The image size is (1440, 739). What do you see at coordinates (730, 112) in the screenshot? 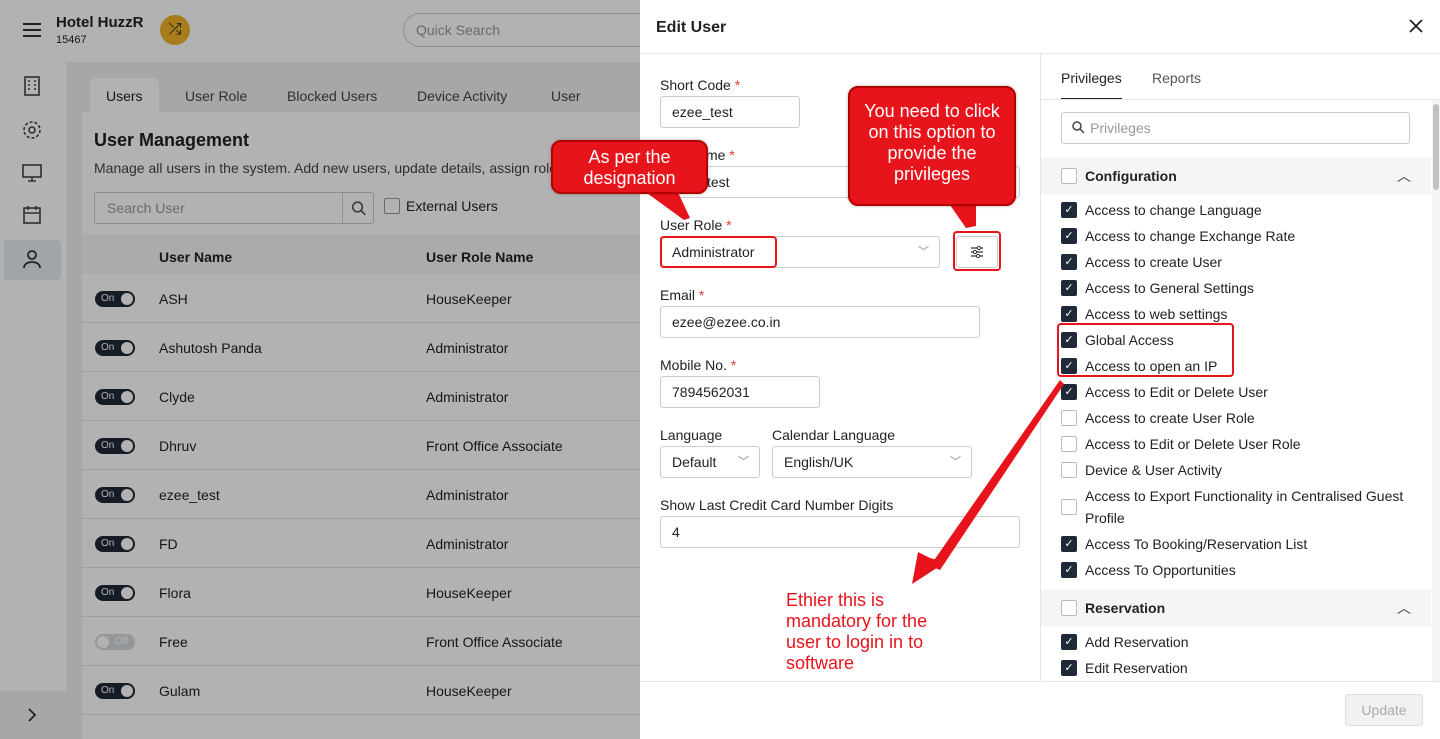
I see `short-code-input: ezee_test` at bounding box center [730, 112].